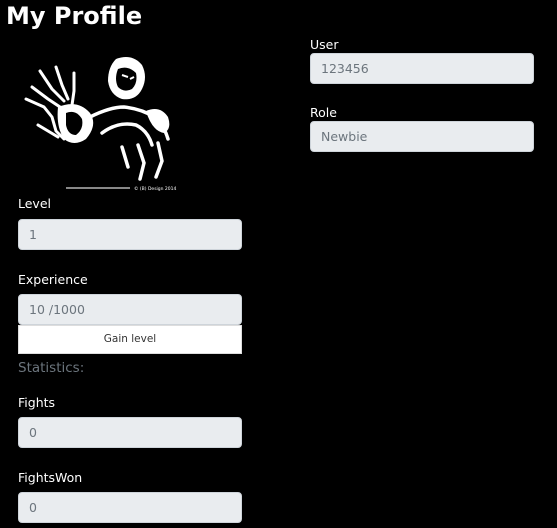 Image resolution: width=557 pixels, height=528 pixels. What do you see at coordinates (130, 339) in the screenshot?
I see `gain-level-button: Gain level` at bounding box center [130, 339].